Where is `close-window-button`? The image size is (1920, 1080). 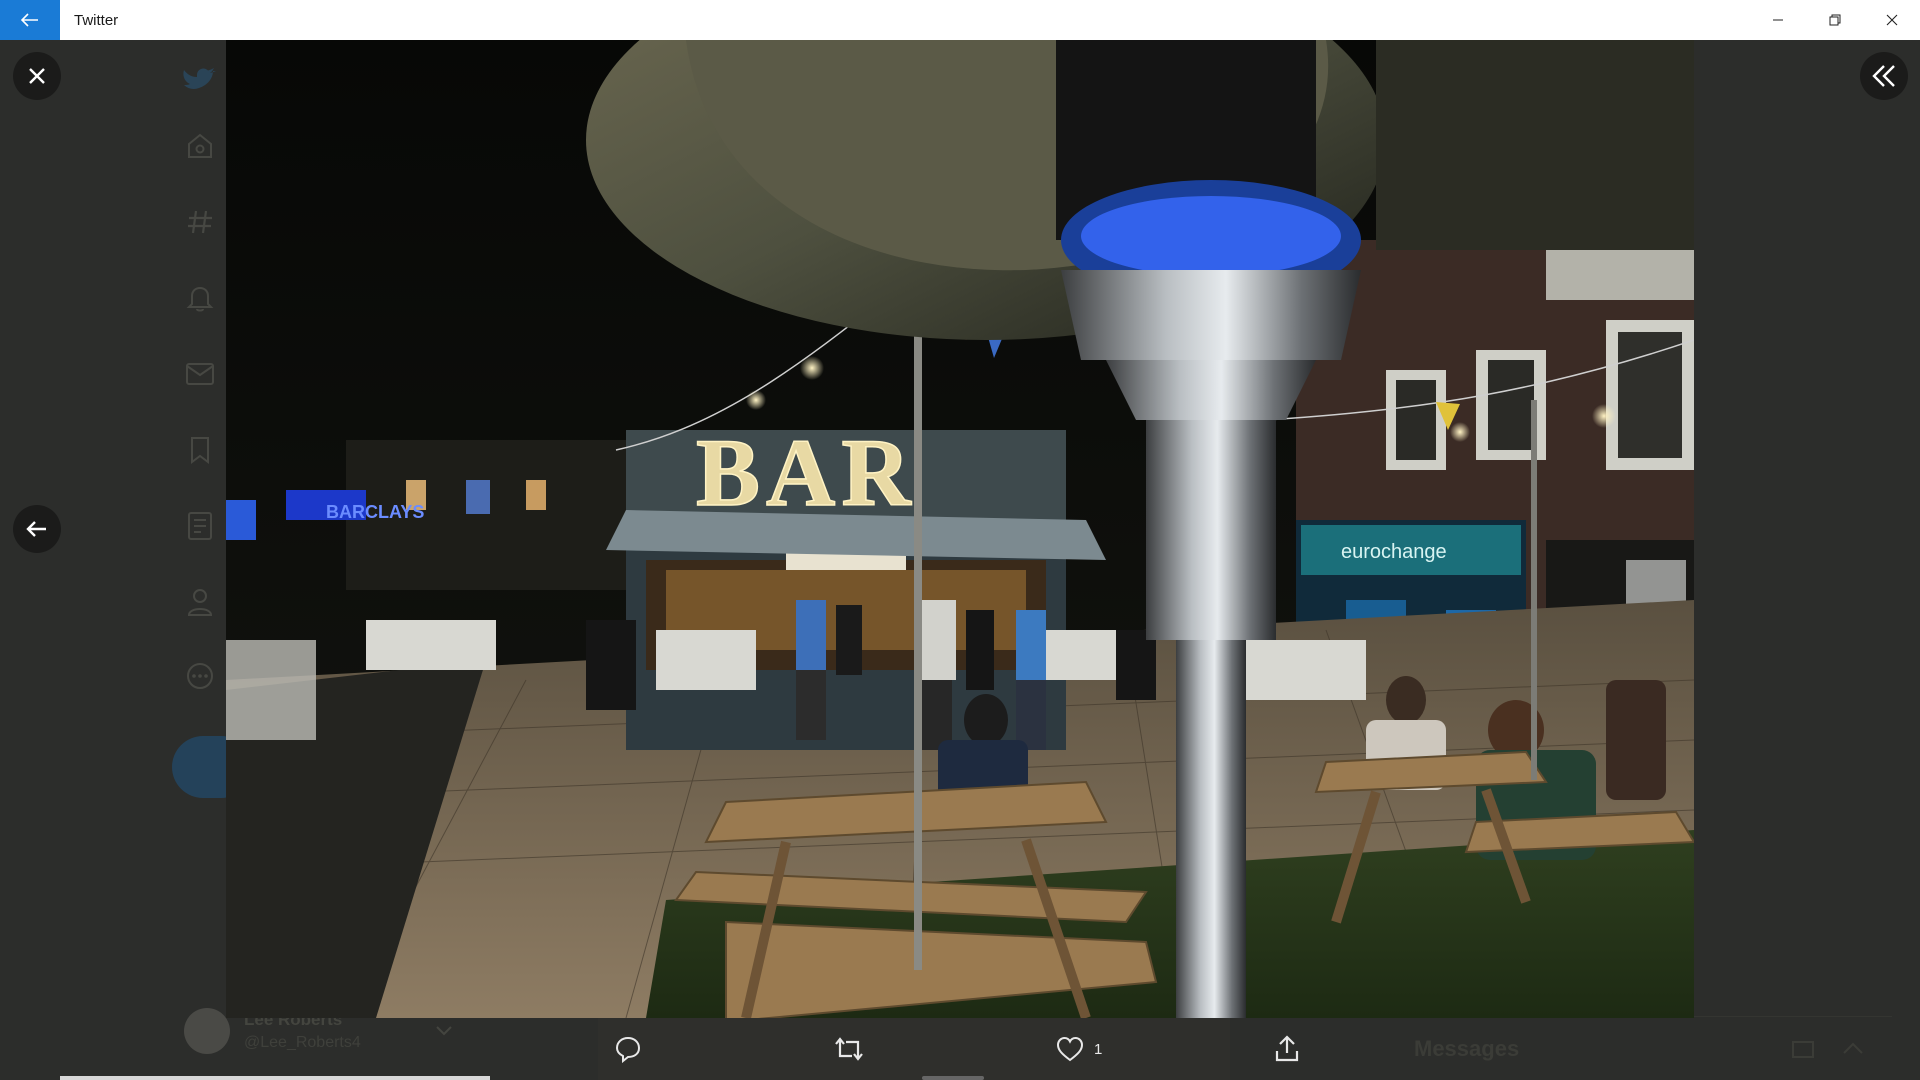
close-window-button is located at coordinates (1891, 20).